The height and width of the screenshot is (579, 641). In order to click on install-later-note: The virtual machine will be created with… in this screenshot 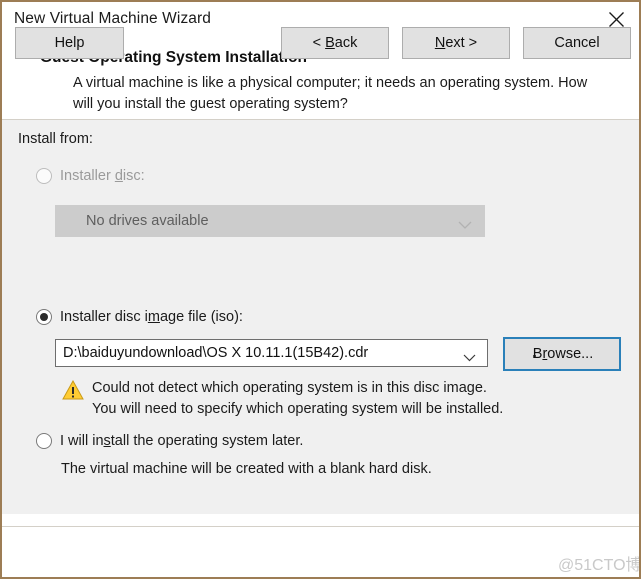, I will do `click(246, 469)`.